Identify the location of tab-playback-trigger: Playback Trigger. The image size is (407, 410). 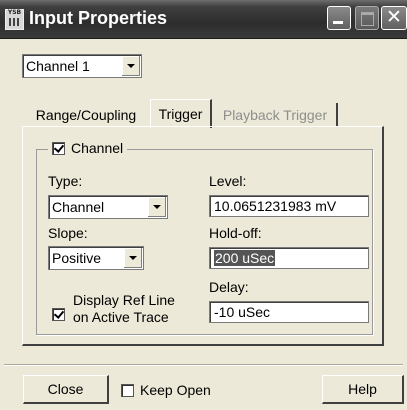
(276, 115).